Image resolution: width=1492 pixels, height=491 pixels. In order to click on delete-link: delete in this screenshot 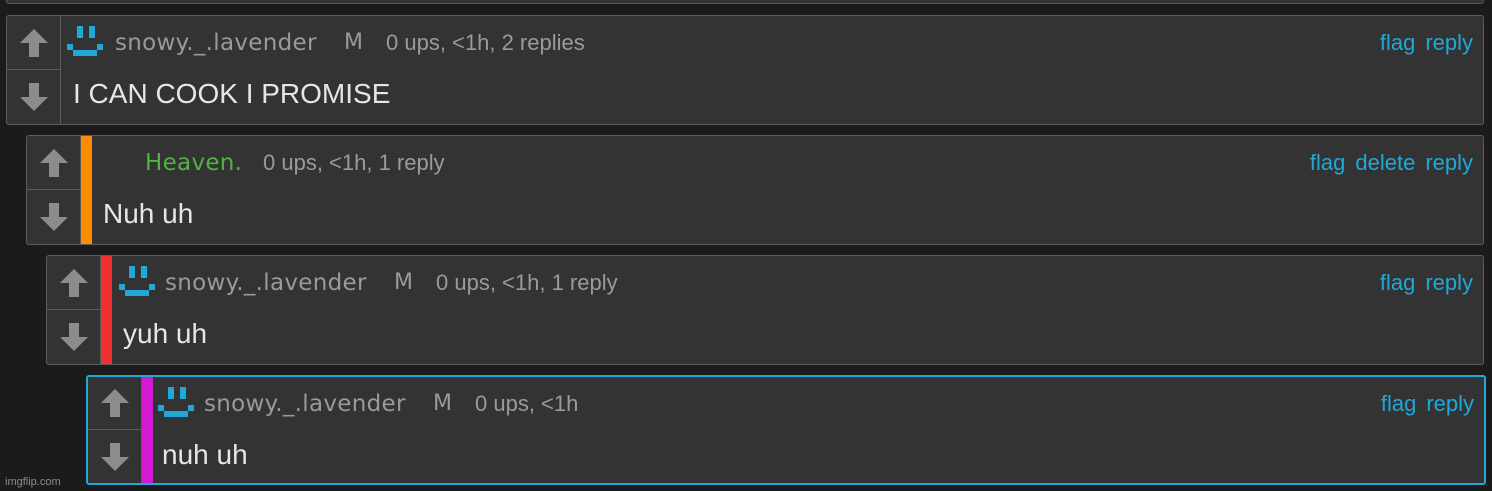, I will do `click(1385, 163)`.